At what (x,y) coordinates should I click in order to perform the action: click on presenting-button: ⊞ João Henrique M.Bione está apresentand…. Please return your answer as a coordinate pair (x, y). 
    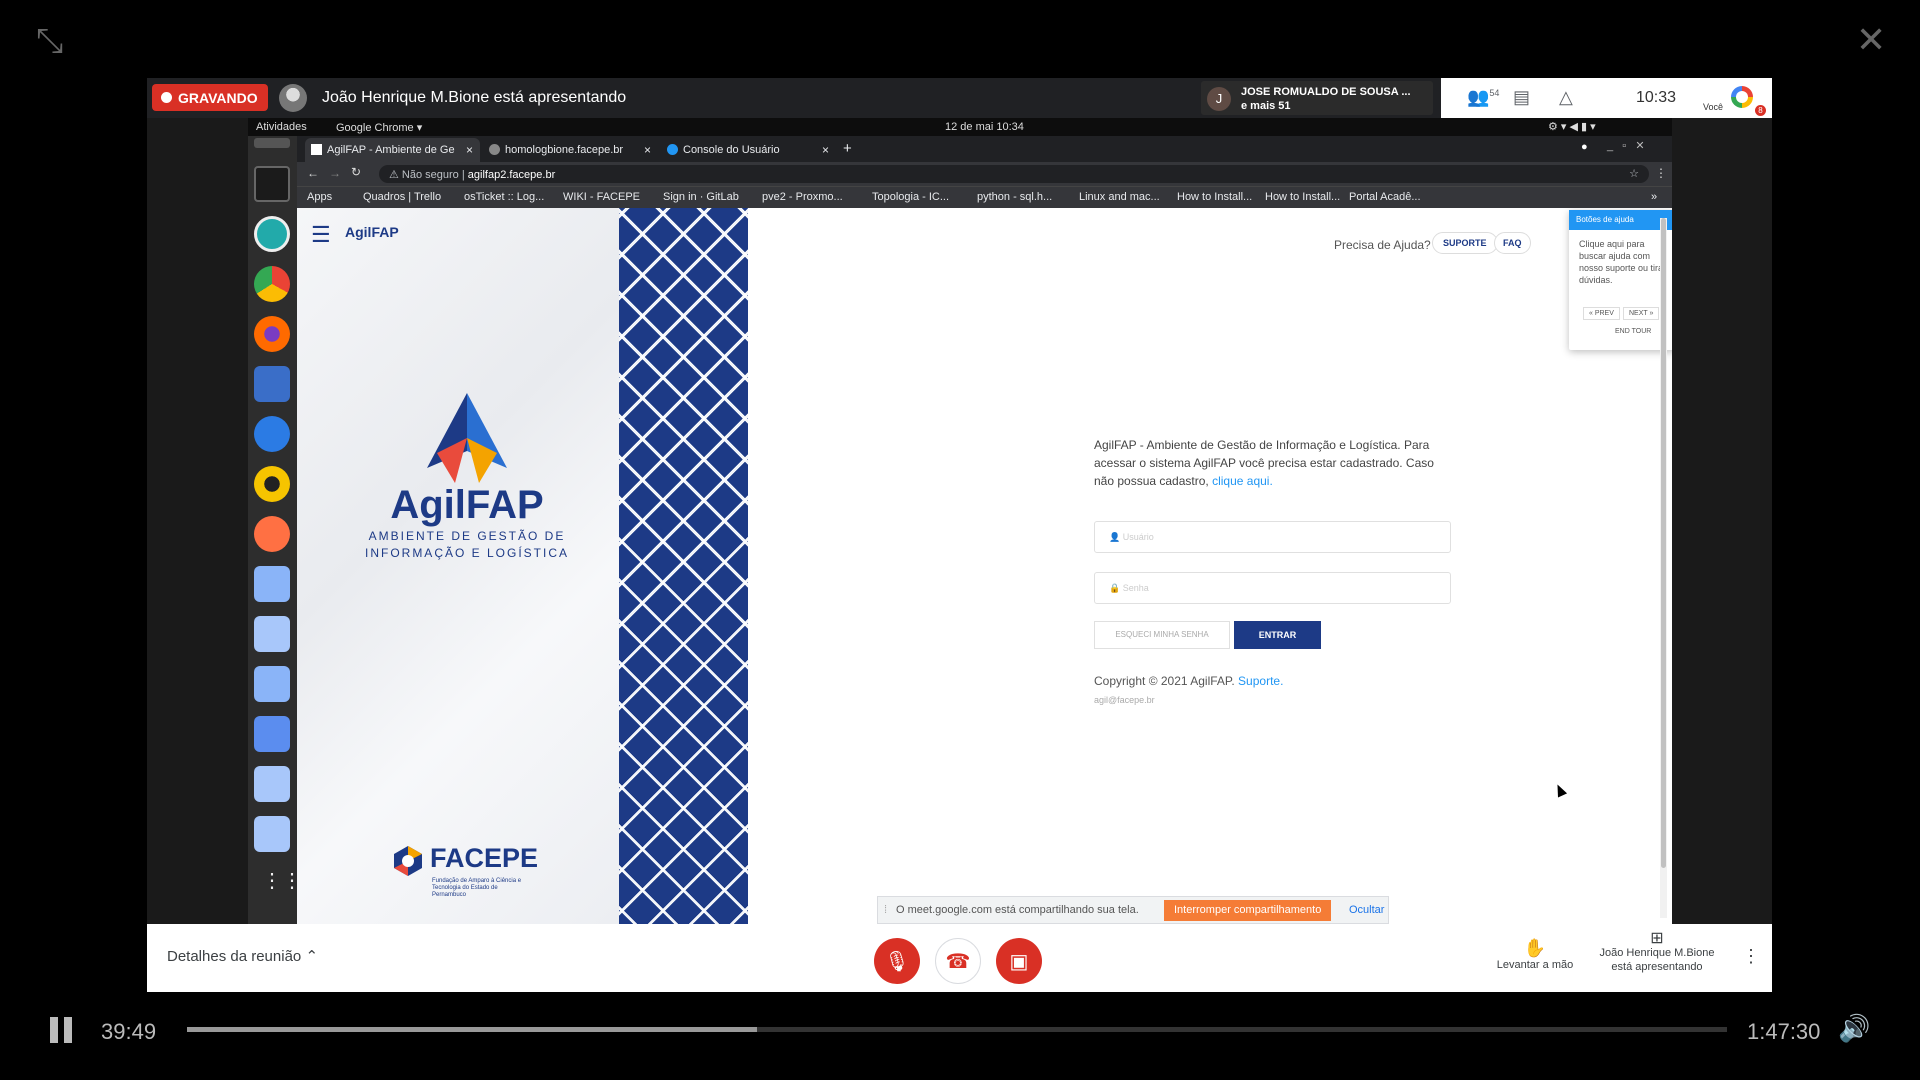
    Looking at the image, I should click on (1657, 952).